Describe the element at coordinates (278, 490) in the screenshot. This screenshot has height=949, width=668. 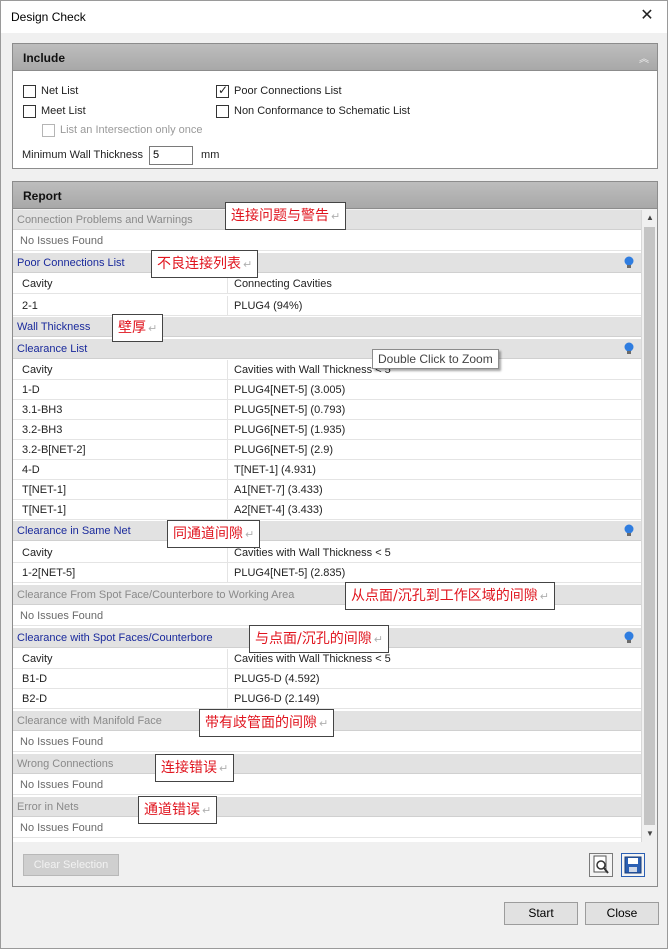
I see `cell-value: A1[NET-7] (3.433)` at that location.